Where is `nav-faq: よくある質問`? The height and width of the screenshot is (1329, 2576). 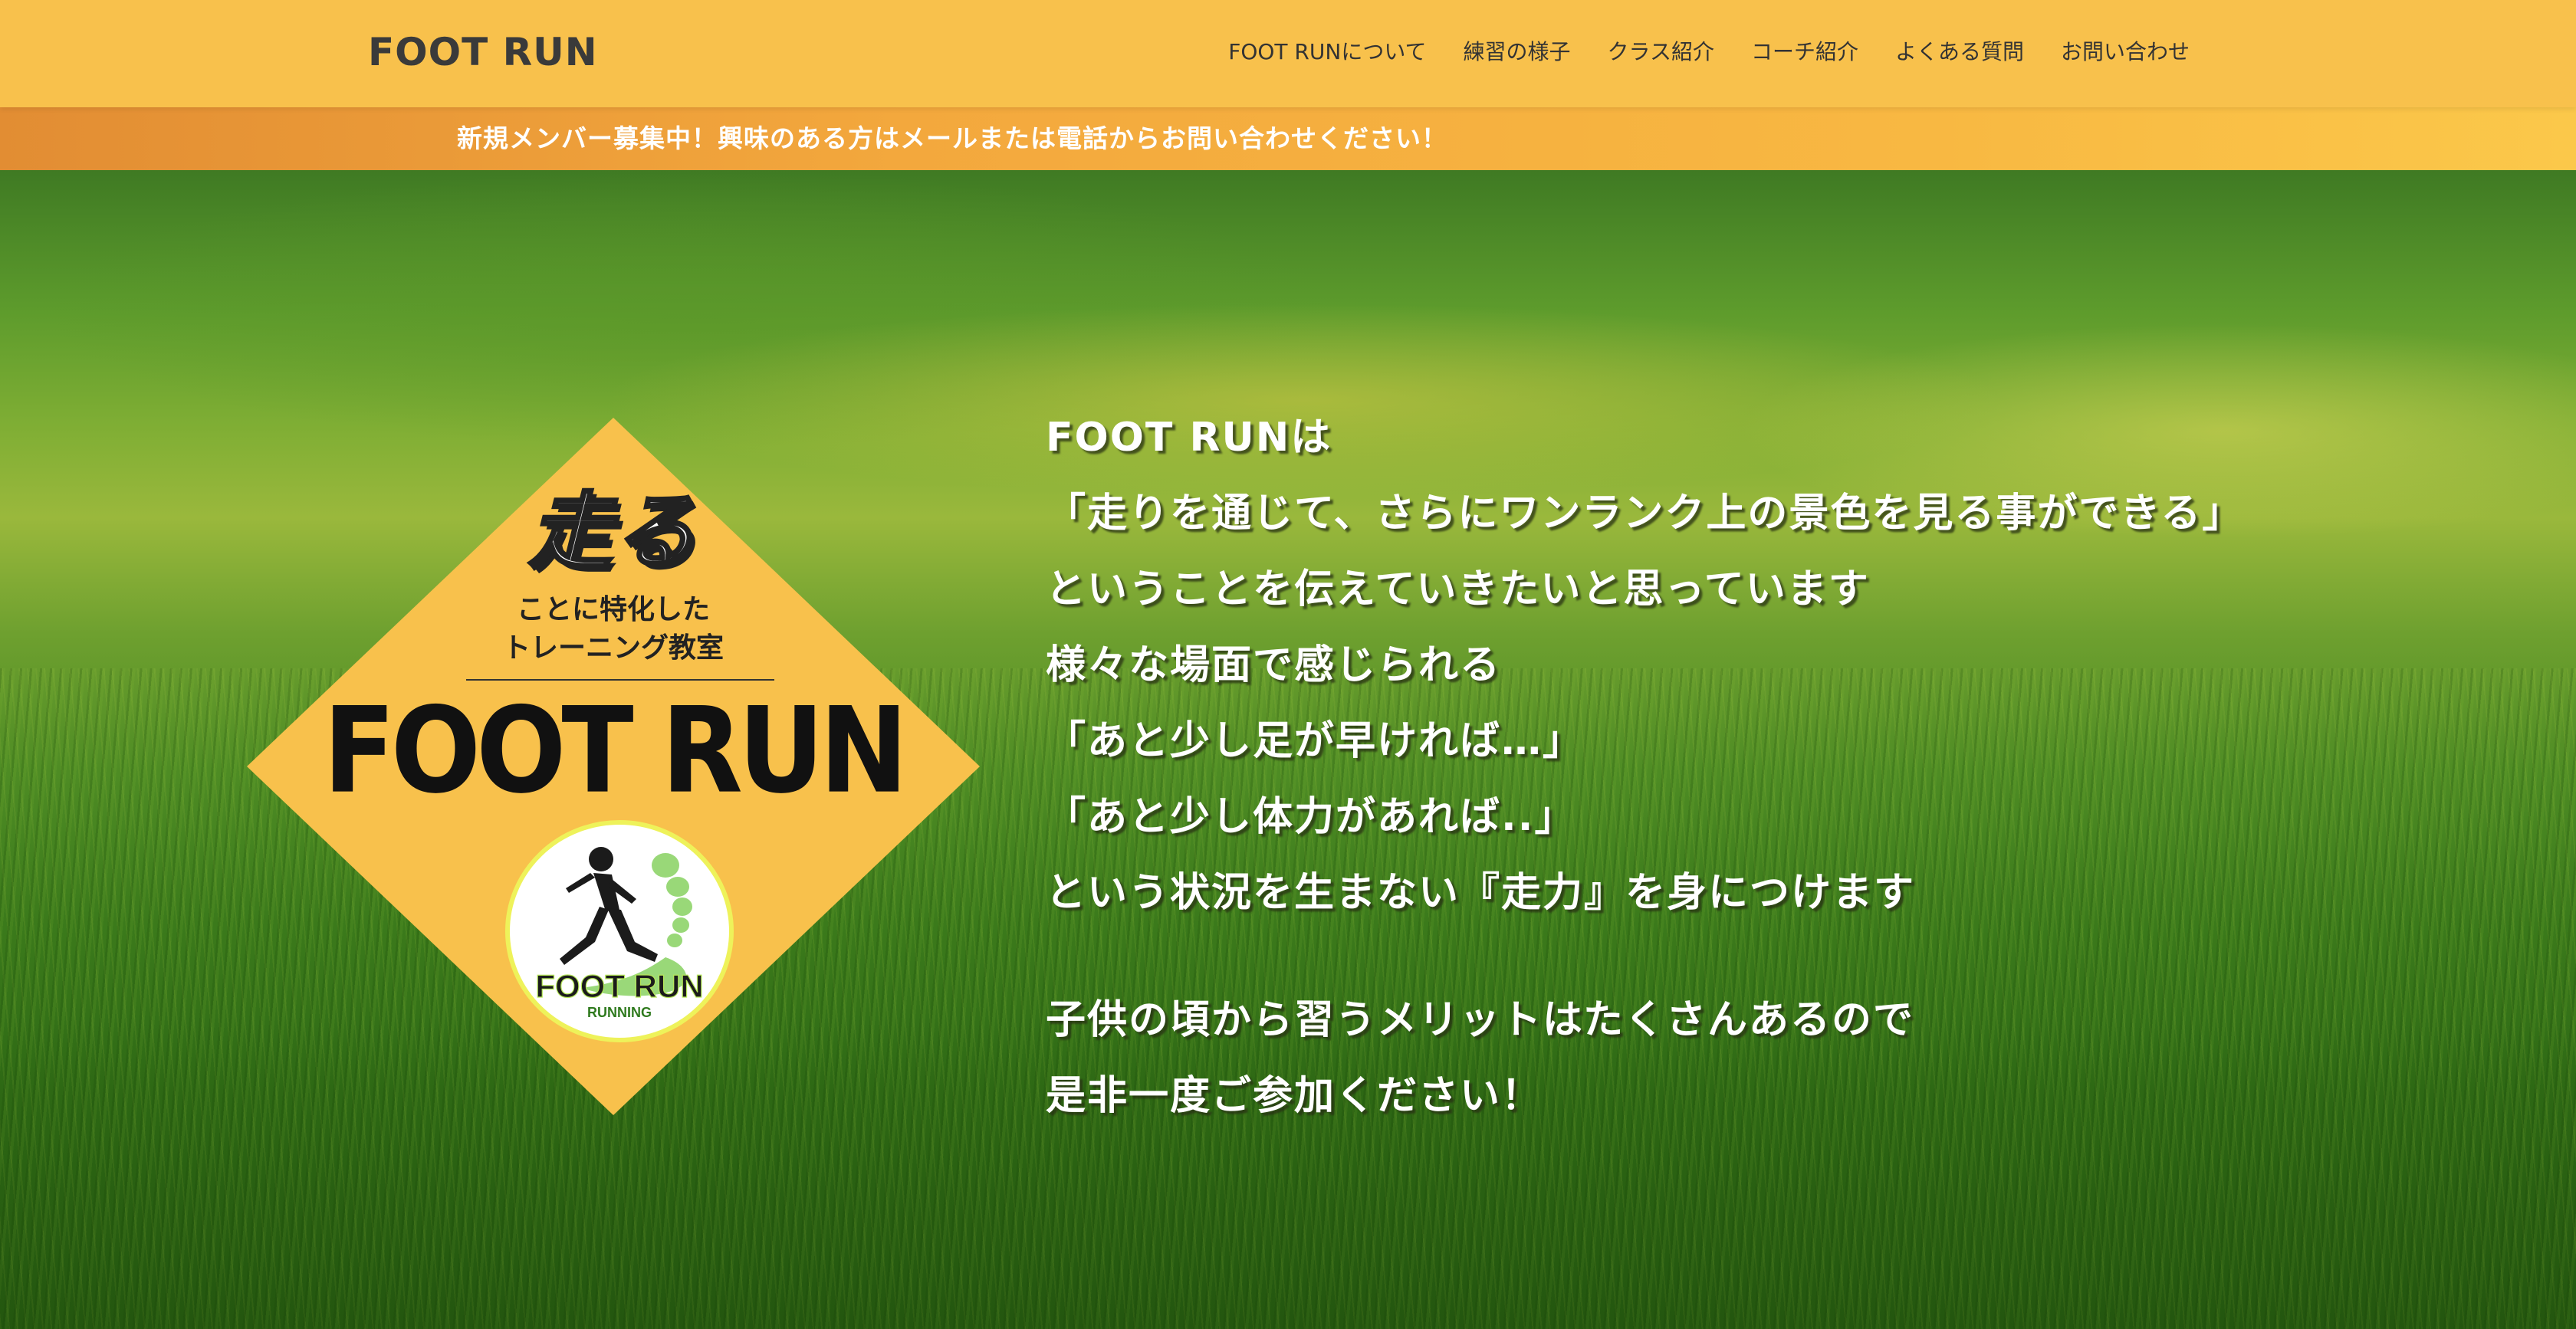 nav-faq: よくある質問 is located at coordinates (1960, 52).